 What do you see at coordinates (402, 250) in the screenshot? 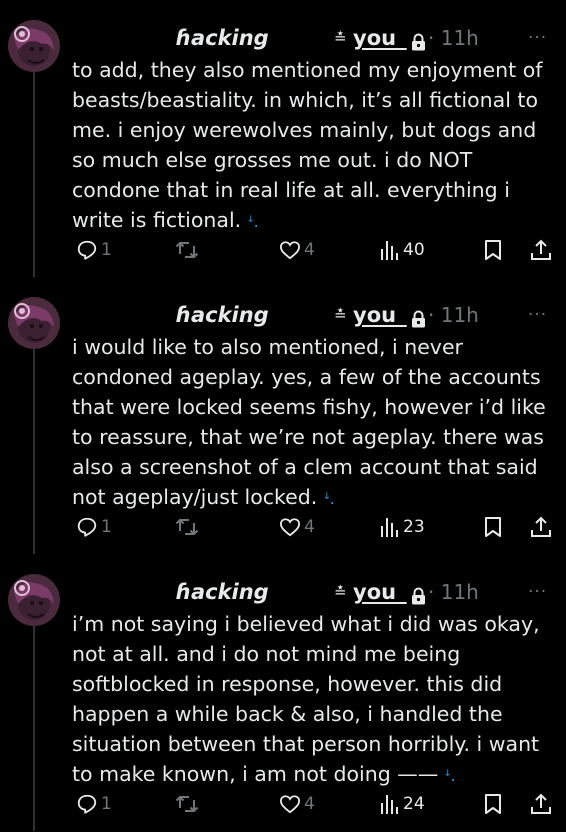
I see `views-button: 40` at bounding box center [402, 250].